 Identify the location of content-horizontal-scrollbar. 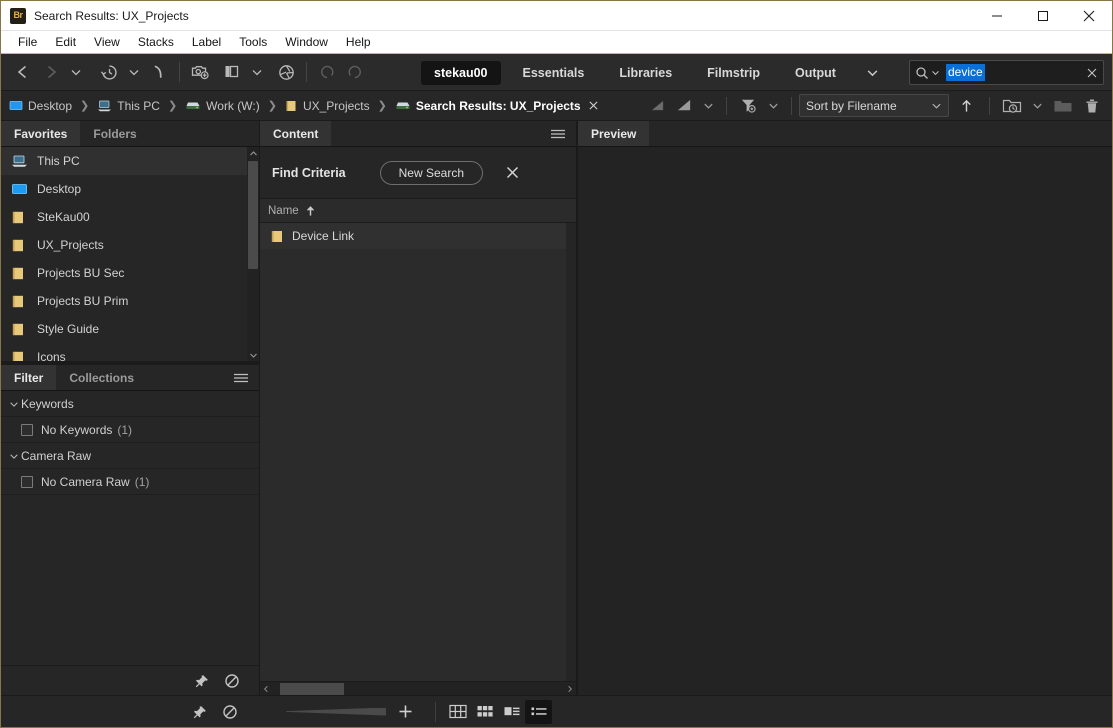
(418, 688).